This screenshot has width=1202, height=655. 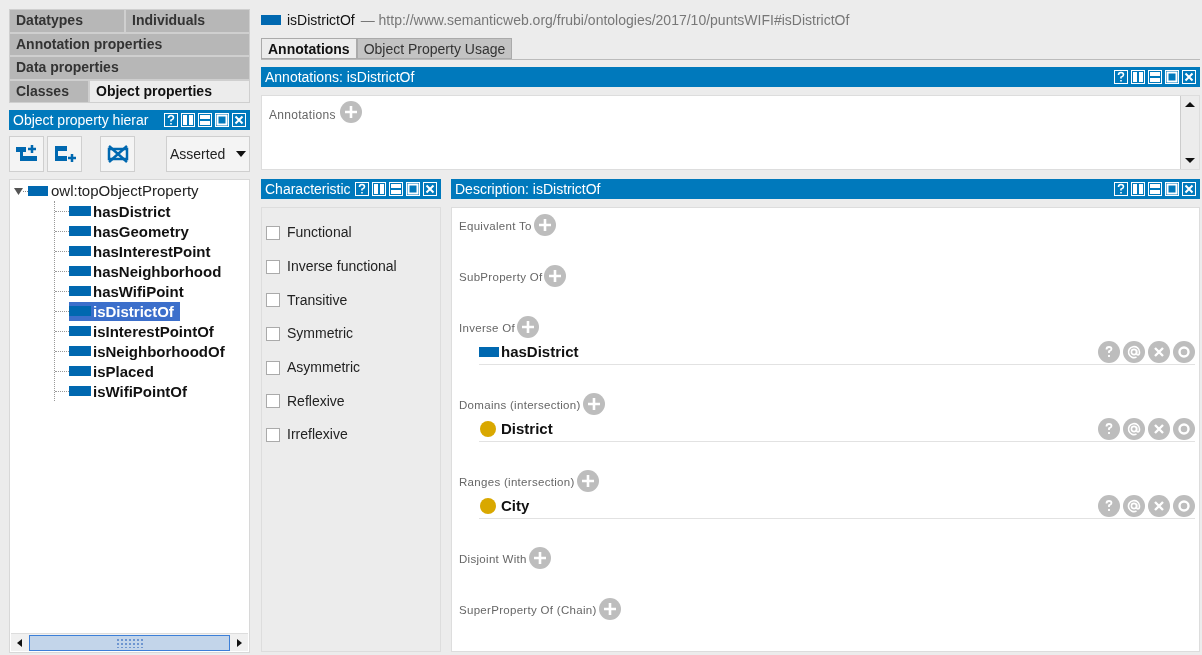 What do you see at coordinates (153, 331) in the screenshot?
I see `tree-item: isInterestPointOf` at bounding box center [153, 331].